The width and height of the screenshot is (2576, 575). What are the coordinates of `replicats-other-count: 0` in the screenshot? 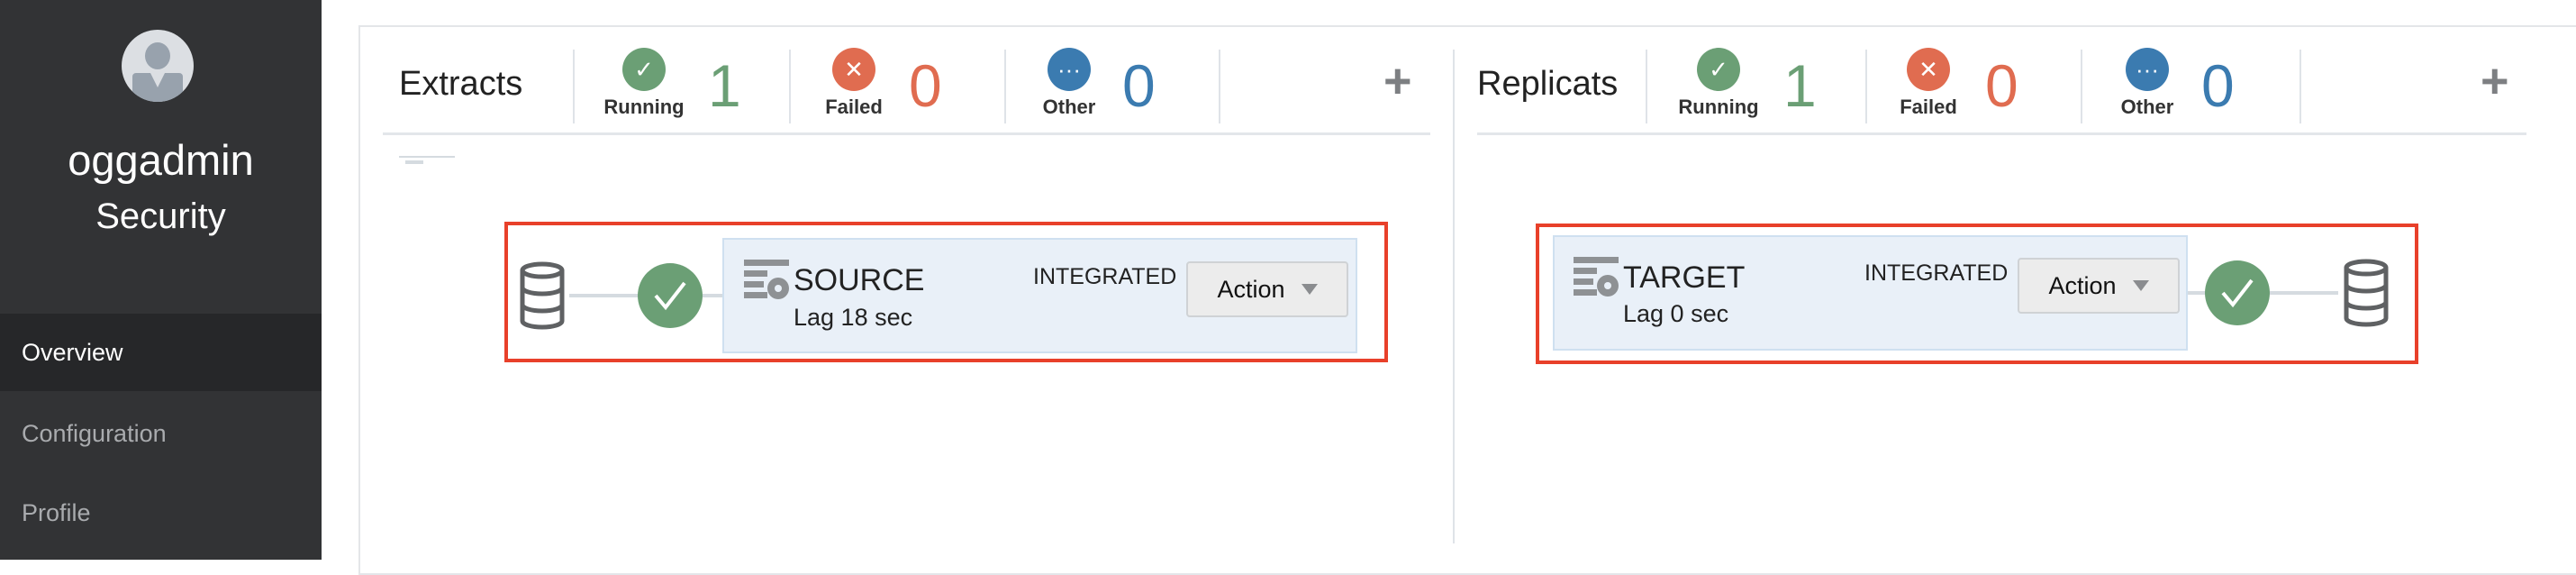 It's located at (2218, 85).